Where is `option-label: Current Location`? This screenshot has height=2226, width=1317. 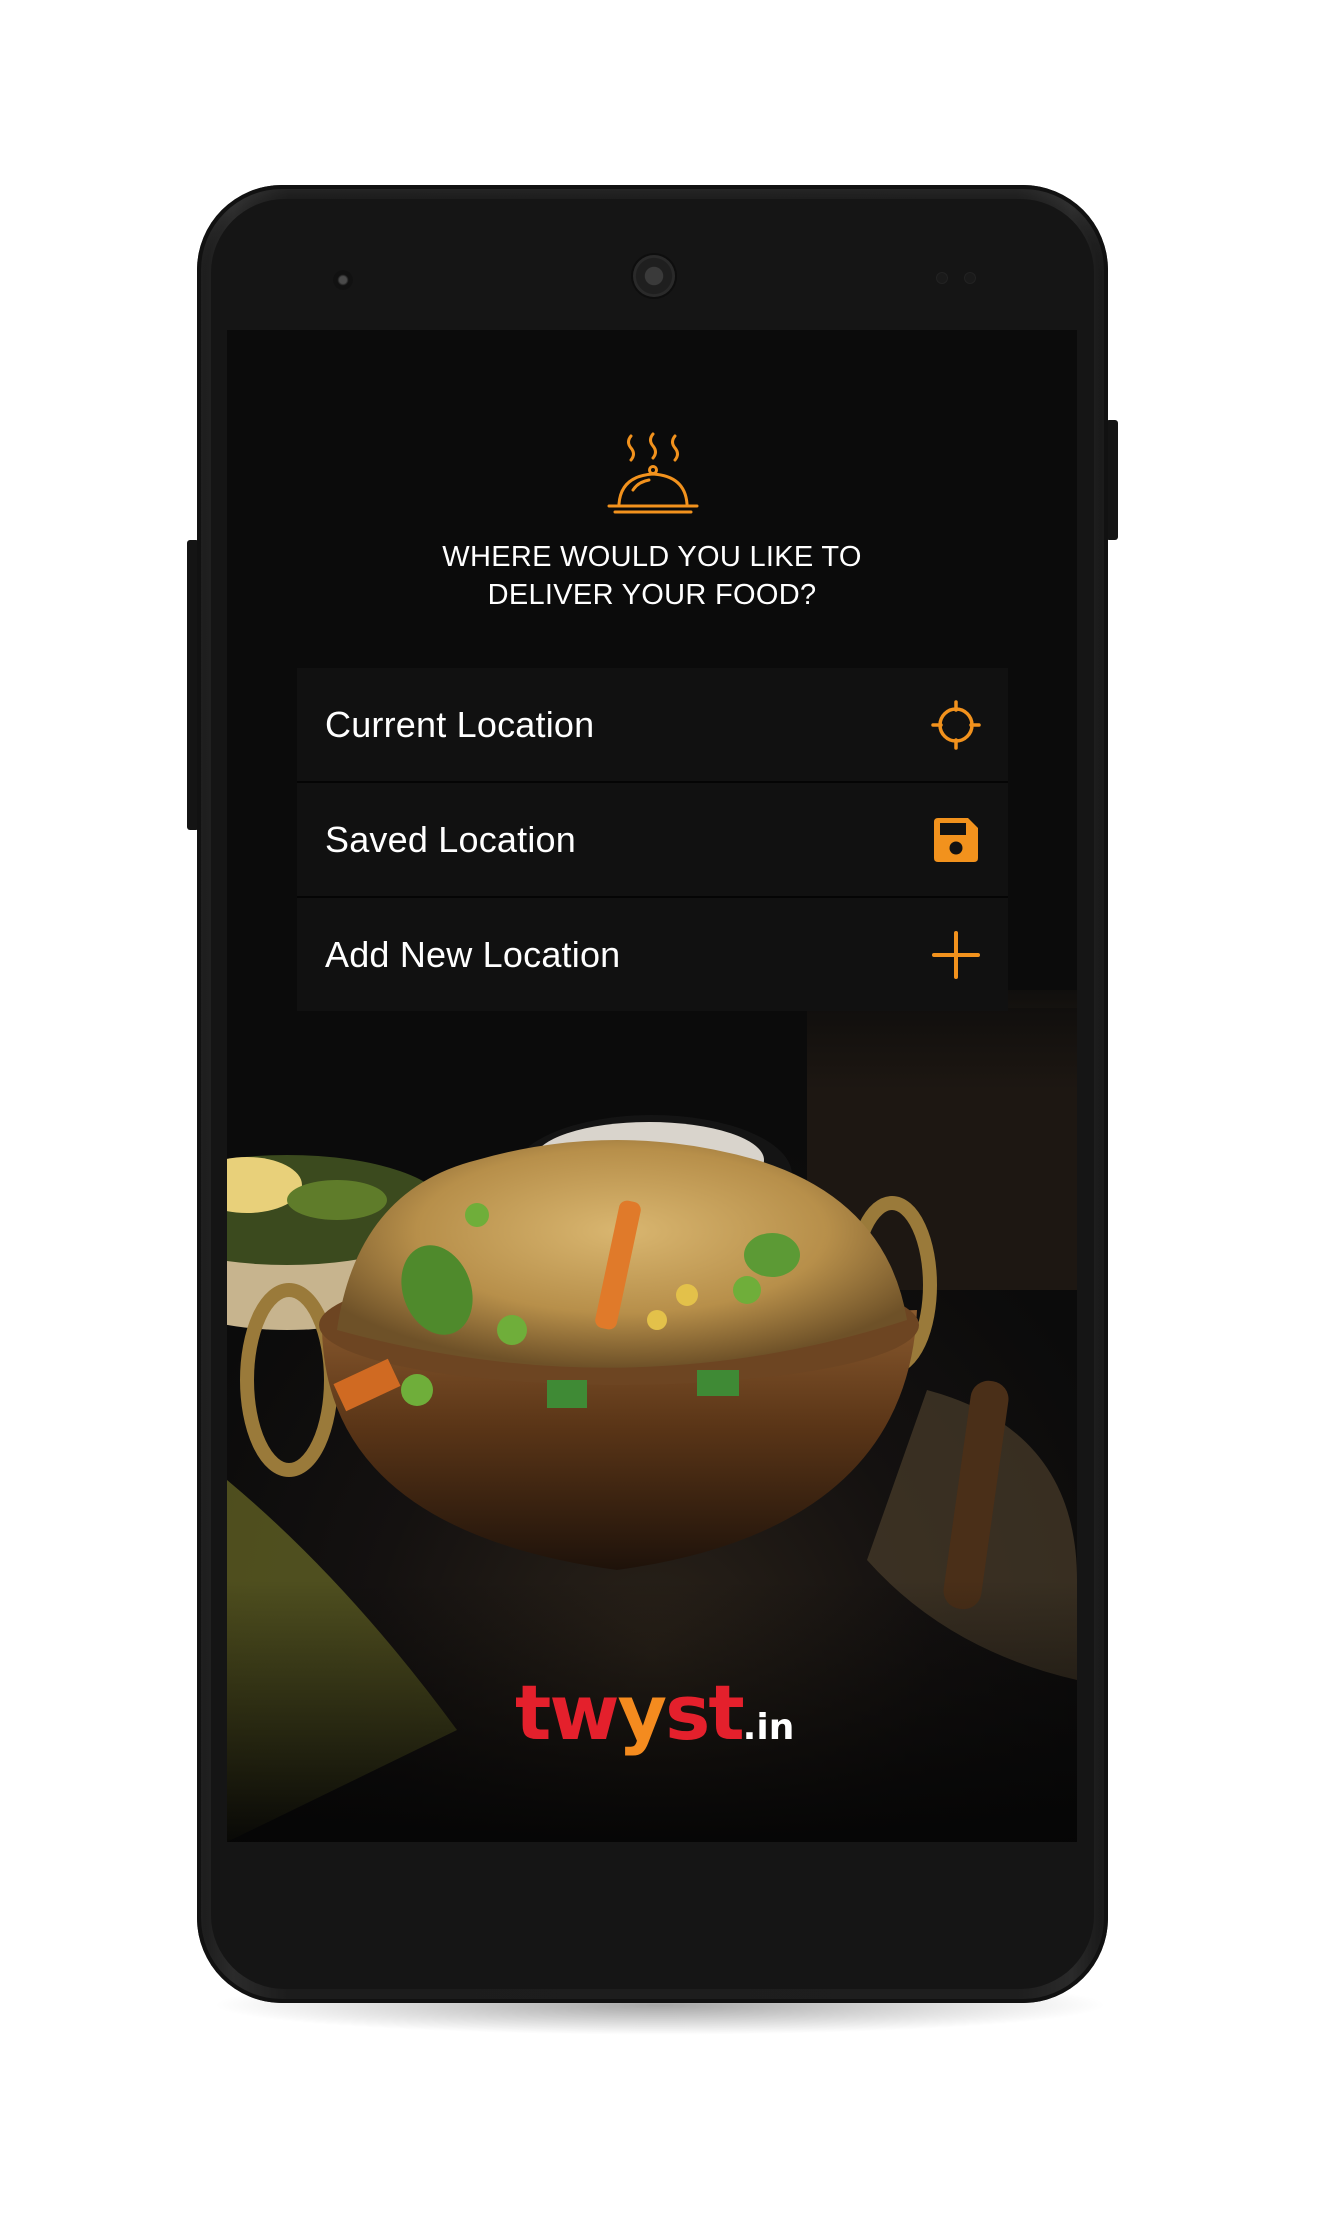
option-label: Current Location is located at coordinates (460, 724).